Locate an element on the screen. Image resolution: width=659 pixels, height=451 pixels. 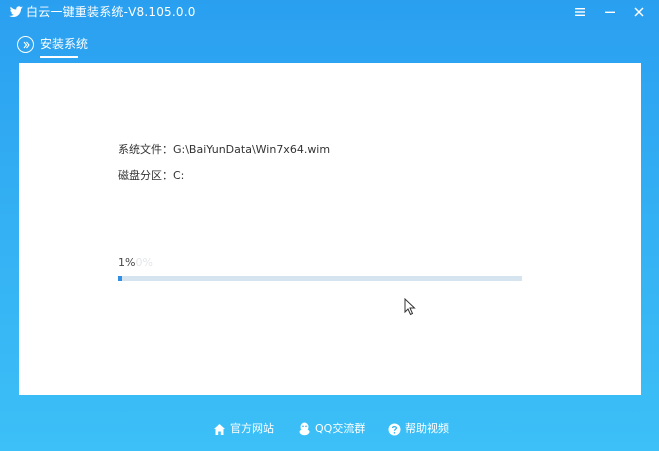
qq-group-label: QQ交流群 is located at coordinates (340, 428).